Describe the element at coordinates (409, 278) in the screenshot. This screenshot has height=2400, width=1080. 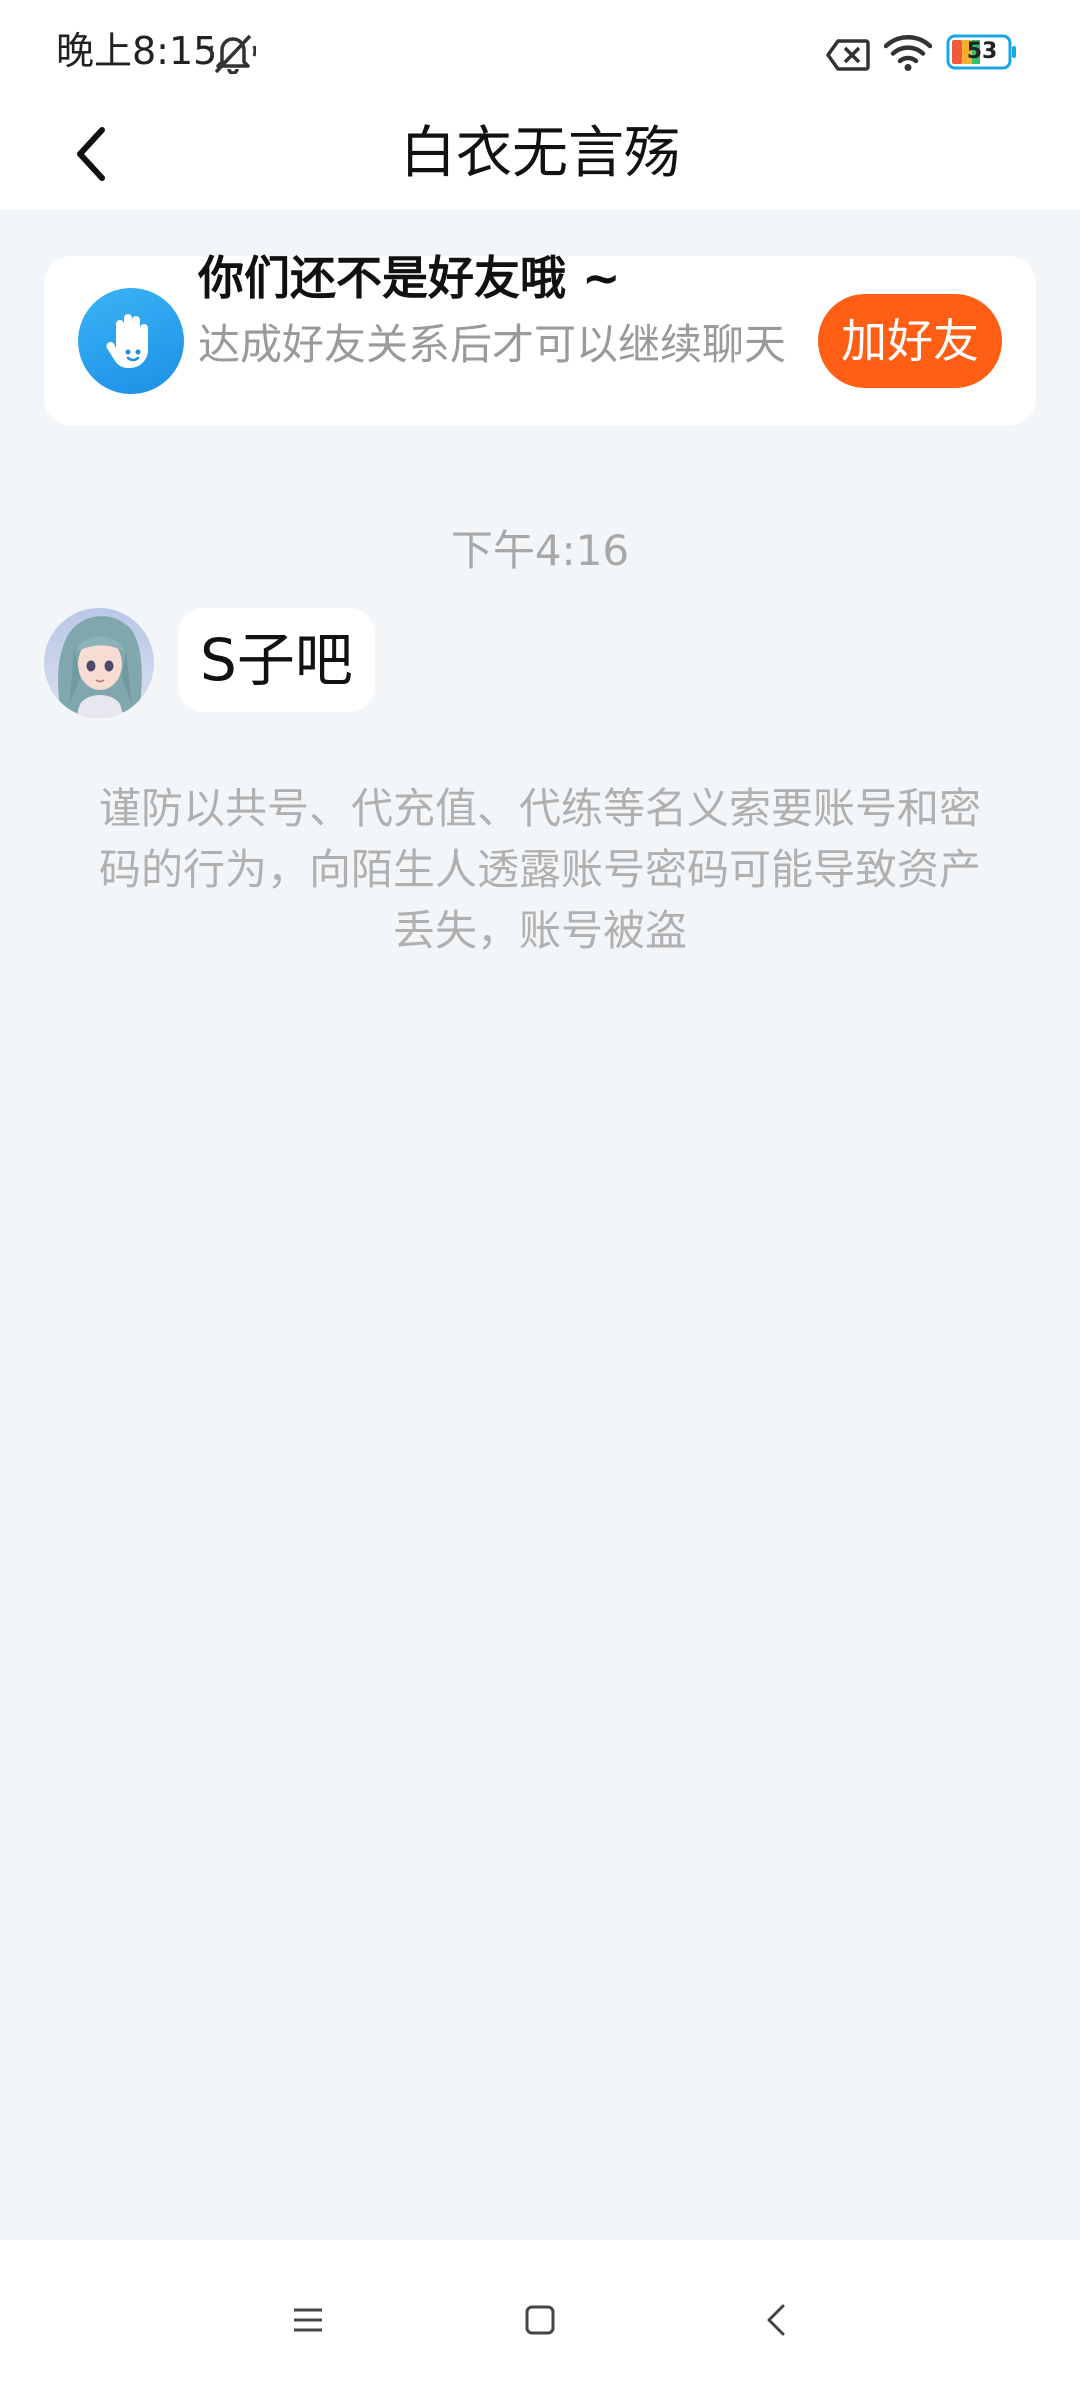
I see `notice-title: 你们还不是好友哦 ~` at that location.